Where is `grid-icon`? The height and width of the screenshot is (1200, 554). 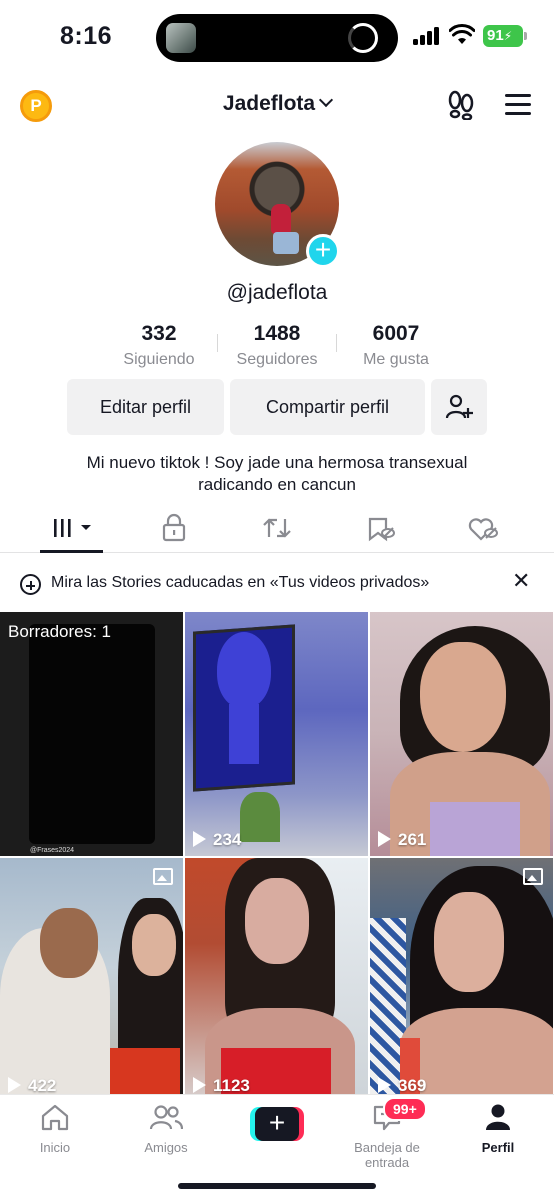 grid-icon is located at coordinates (72, 528).